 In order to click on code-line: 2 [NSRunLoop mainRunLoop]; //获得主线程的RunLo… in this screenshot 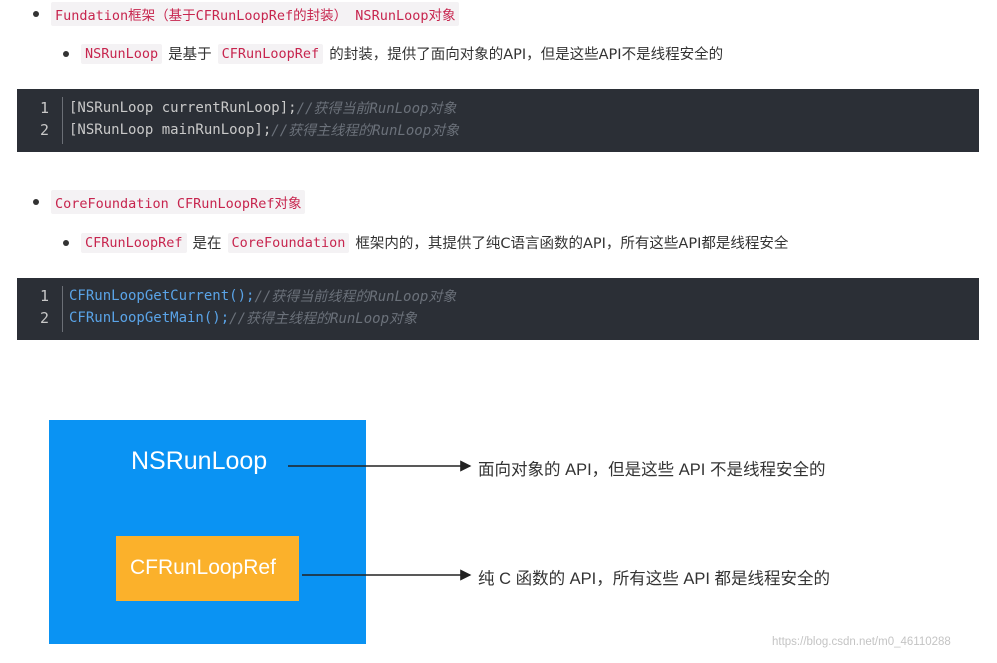, I will do `click(498, 130)`.